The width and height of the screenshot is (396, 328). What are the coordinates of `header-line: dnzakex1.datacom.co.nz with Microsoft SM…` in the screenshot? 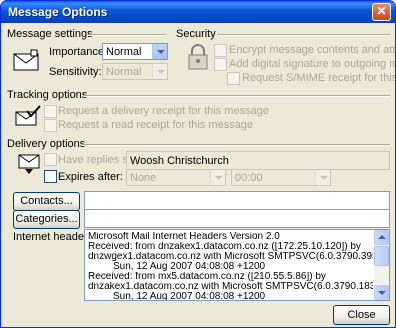 It's located at (230, 287).